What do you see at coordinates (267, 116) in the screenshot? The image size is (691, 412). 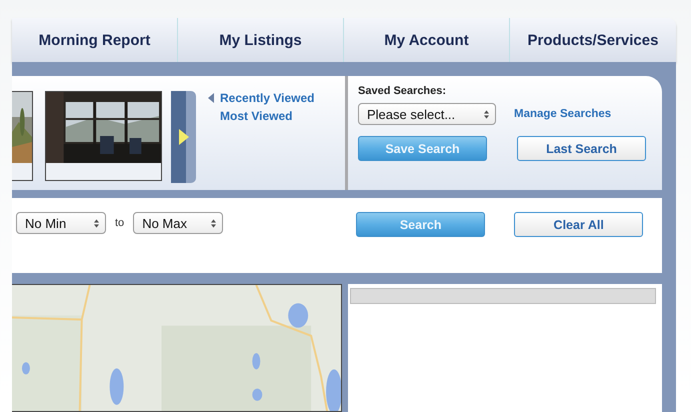 I see `link: Most Viewed` at bounding box center [267, 116].